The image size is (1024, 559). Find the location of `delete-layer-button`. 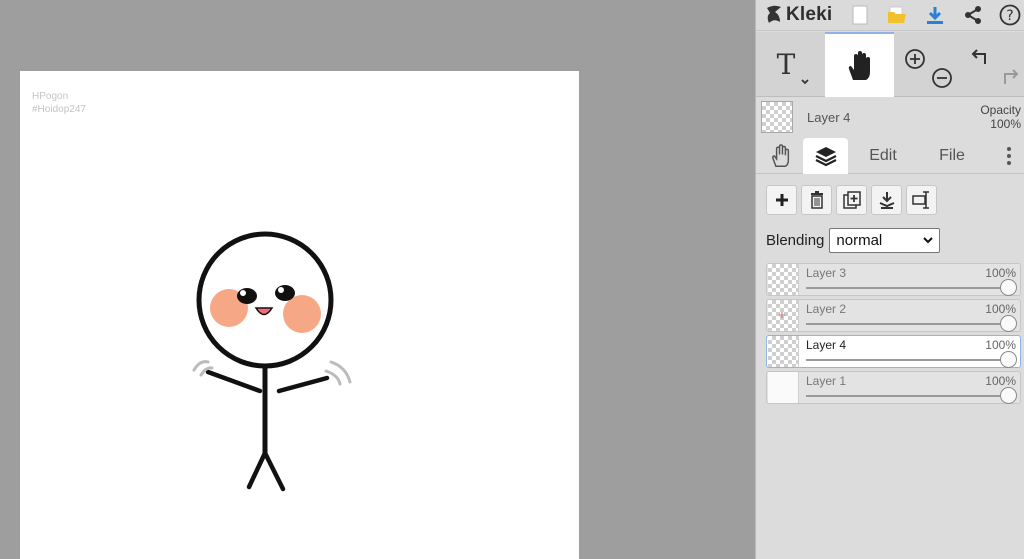

delete-layer-button is located at coordinates (816, 200).